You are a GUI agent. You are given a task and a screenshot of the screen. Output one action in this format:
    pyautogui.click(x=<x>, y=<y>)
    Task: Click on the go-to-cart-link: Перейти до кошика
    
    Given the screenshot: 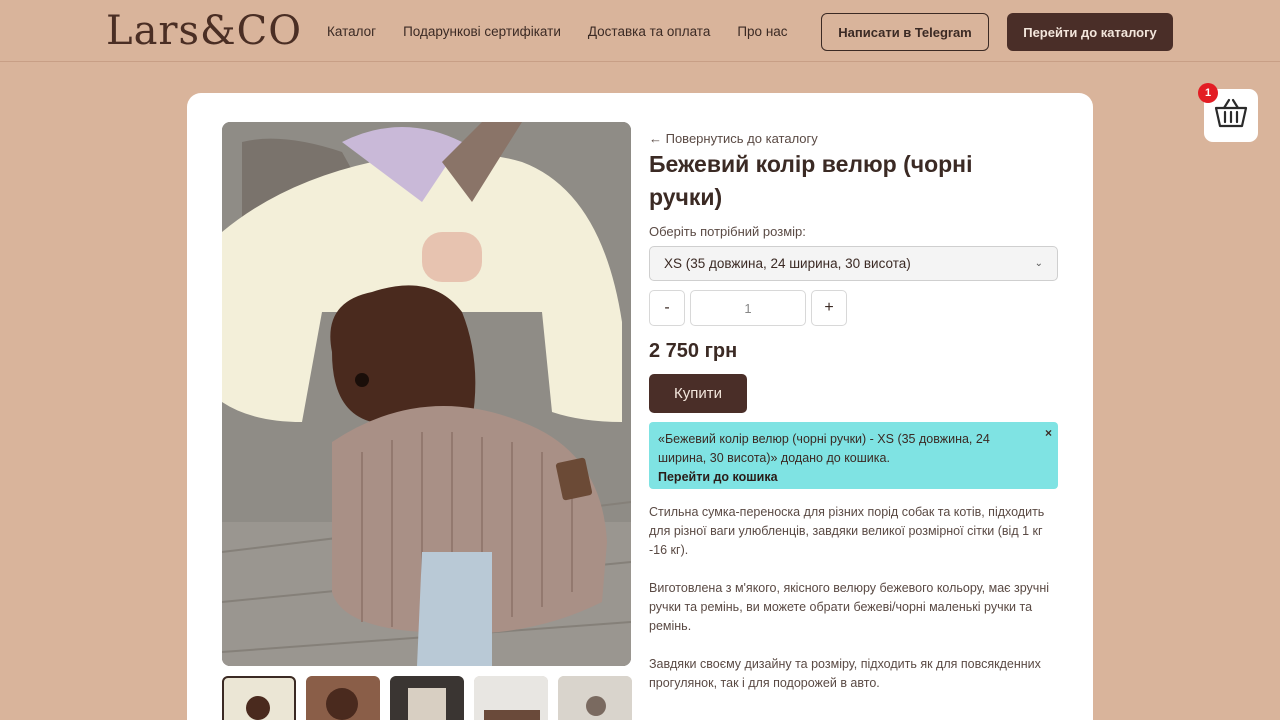 What is the action you would take?
    pyautogui.click(x=843, y=477)
    